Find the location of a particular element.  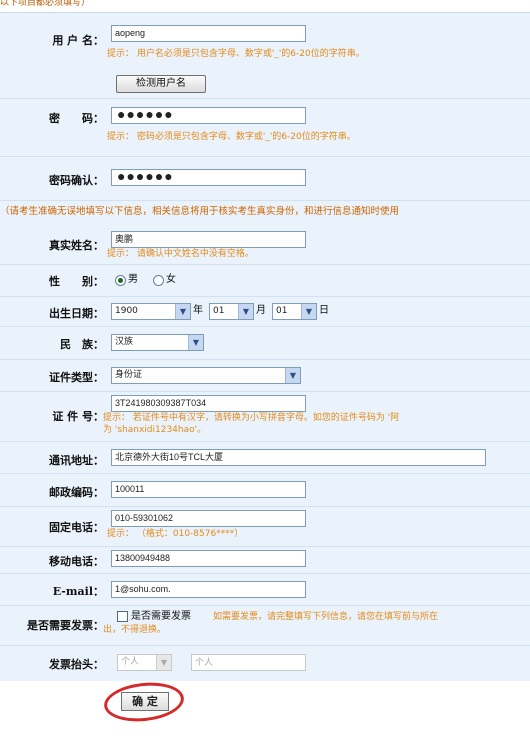

id-type-label: 证件类型： is located at coordinates (76, 377).